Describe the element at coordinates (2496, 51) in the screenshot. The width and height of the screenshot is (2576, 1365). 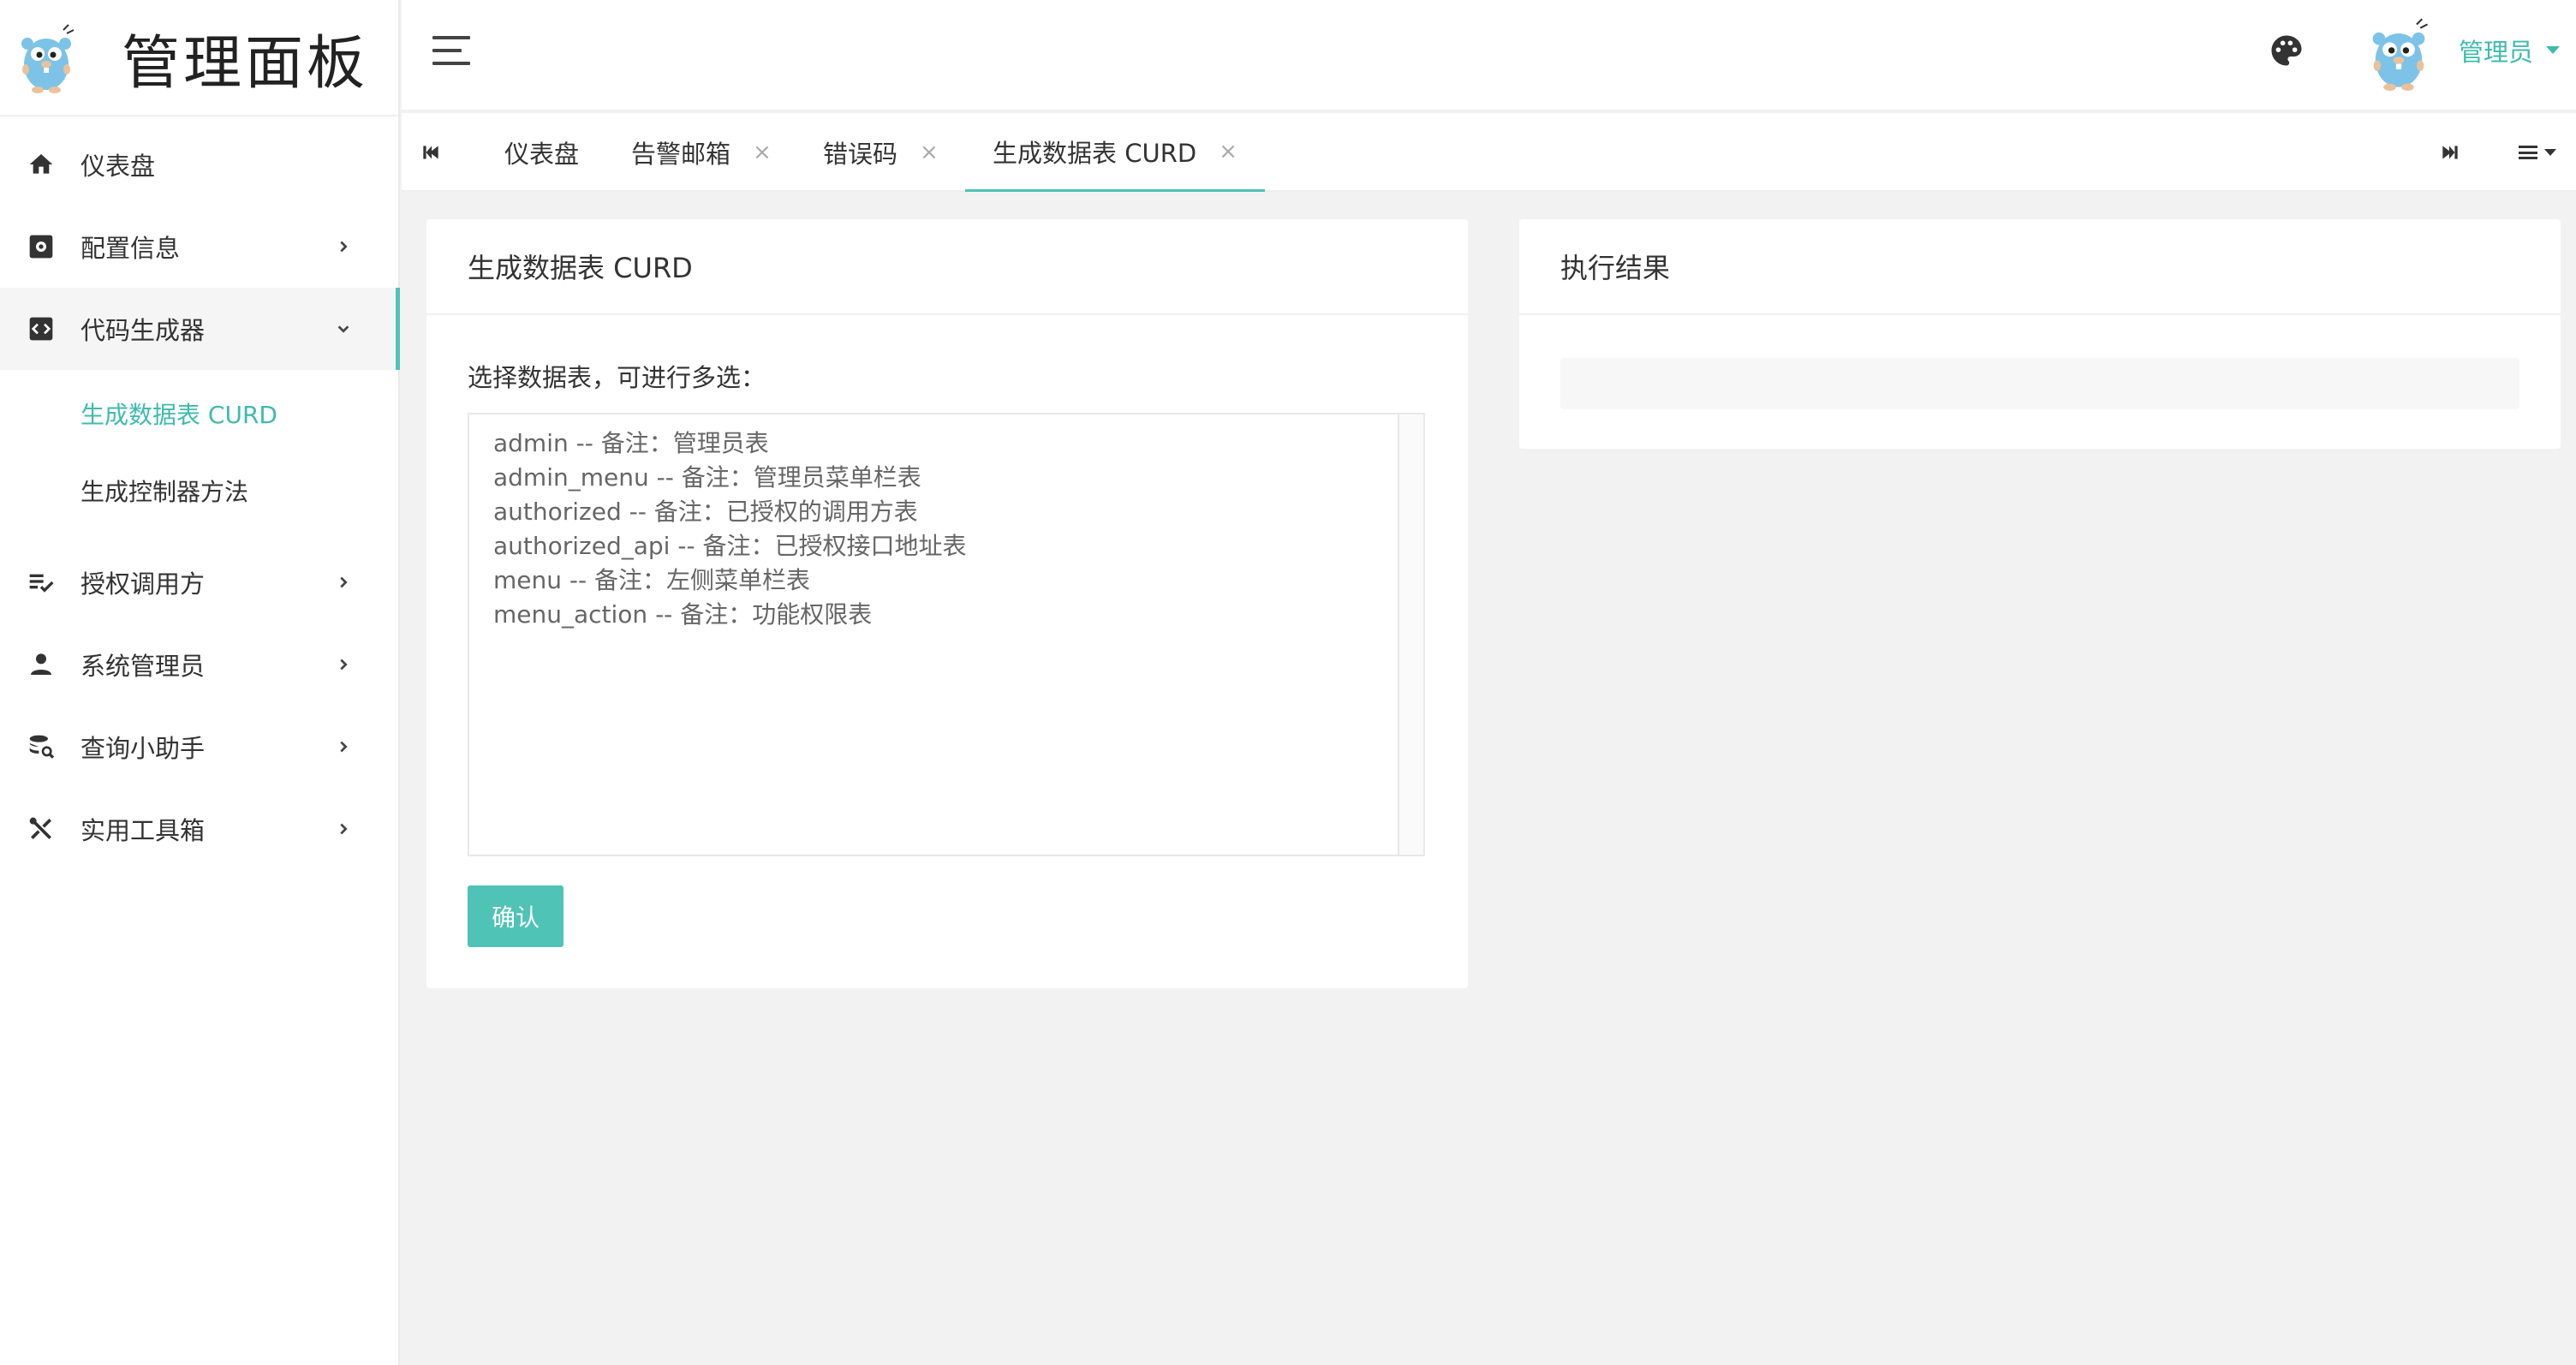
I see `user-name: 管理员` at that location.